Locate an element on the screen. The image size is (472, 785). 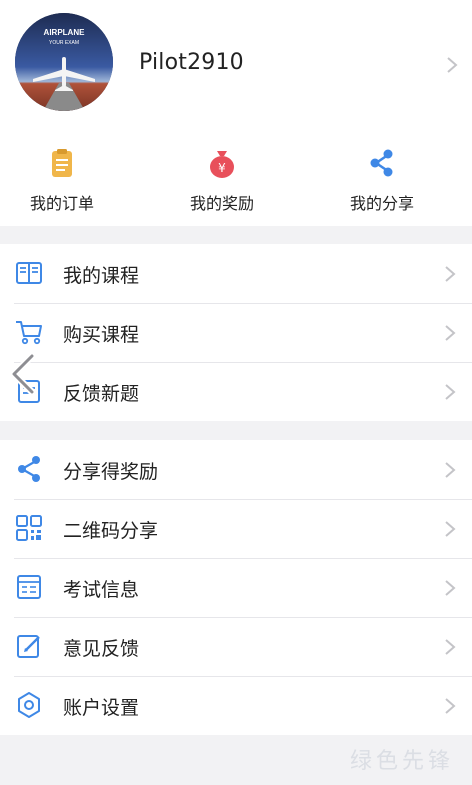
money-bag-icon: ¥ is located at coordinates (222, 163).